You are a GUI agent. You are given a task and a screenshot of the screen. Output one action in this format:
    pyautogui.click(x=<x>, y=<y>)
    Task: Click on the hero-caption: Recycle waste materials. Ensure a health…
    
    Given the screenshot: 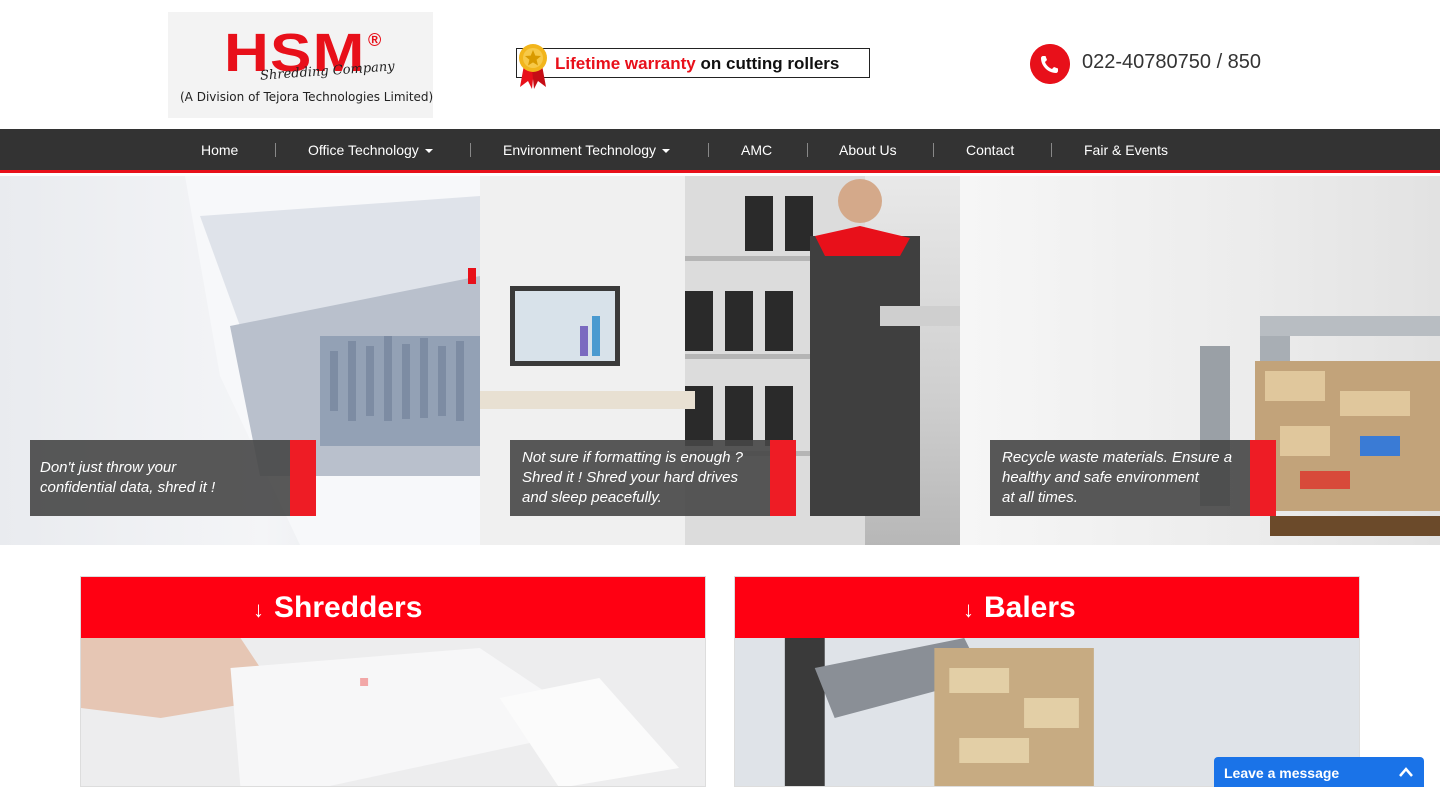 What is the action you would take?
    pyautogui.click(x=1133, y=478)
    